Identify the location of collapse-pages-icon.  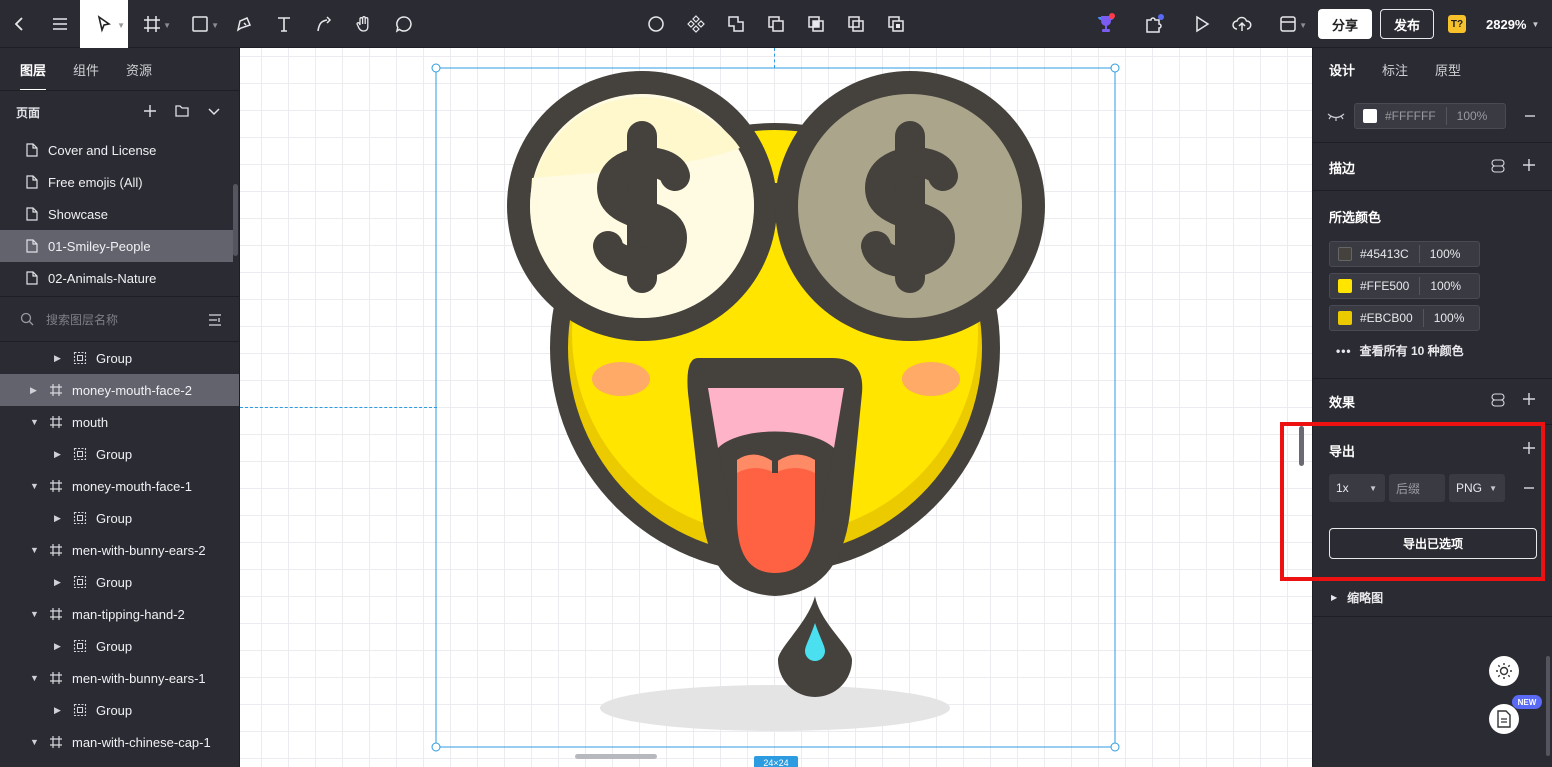
(214, 112).